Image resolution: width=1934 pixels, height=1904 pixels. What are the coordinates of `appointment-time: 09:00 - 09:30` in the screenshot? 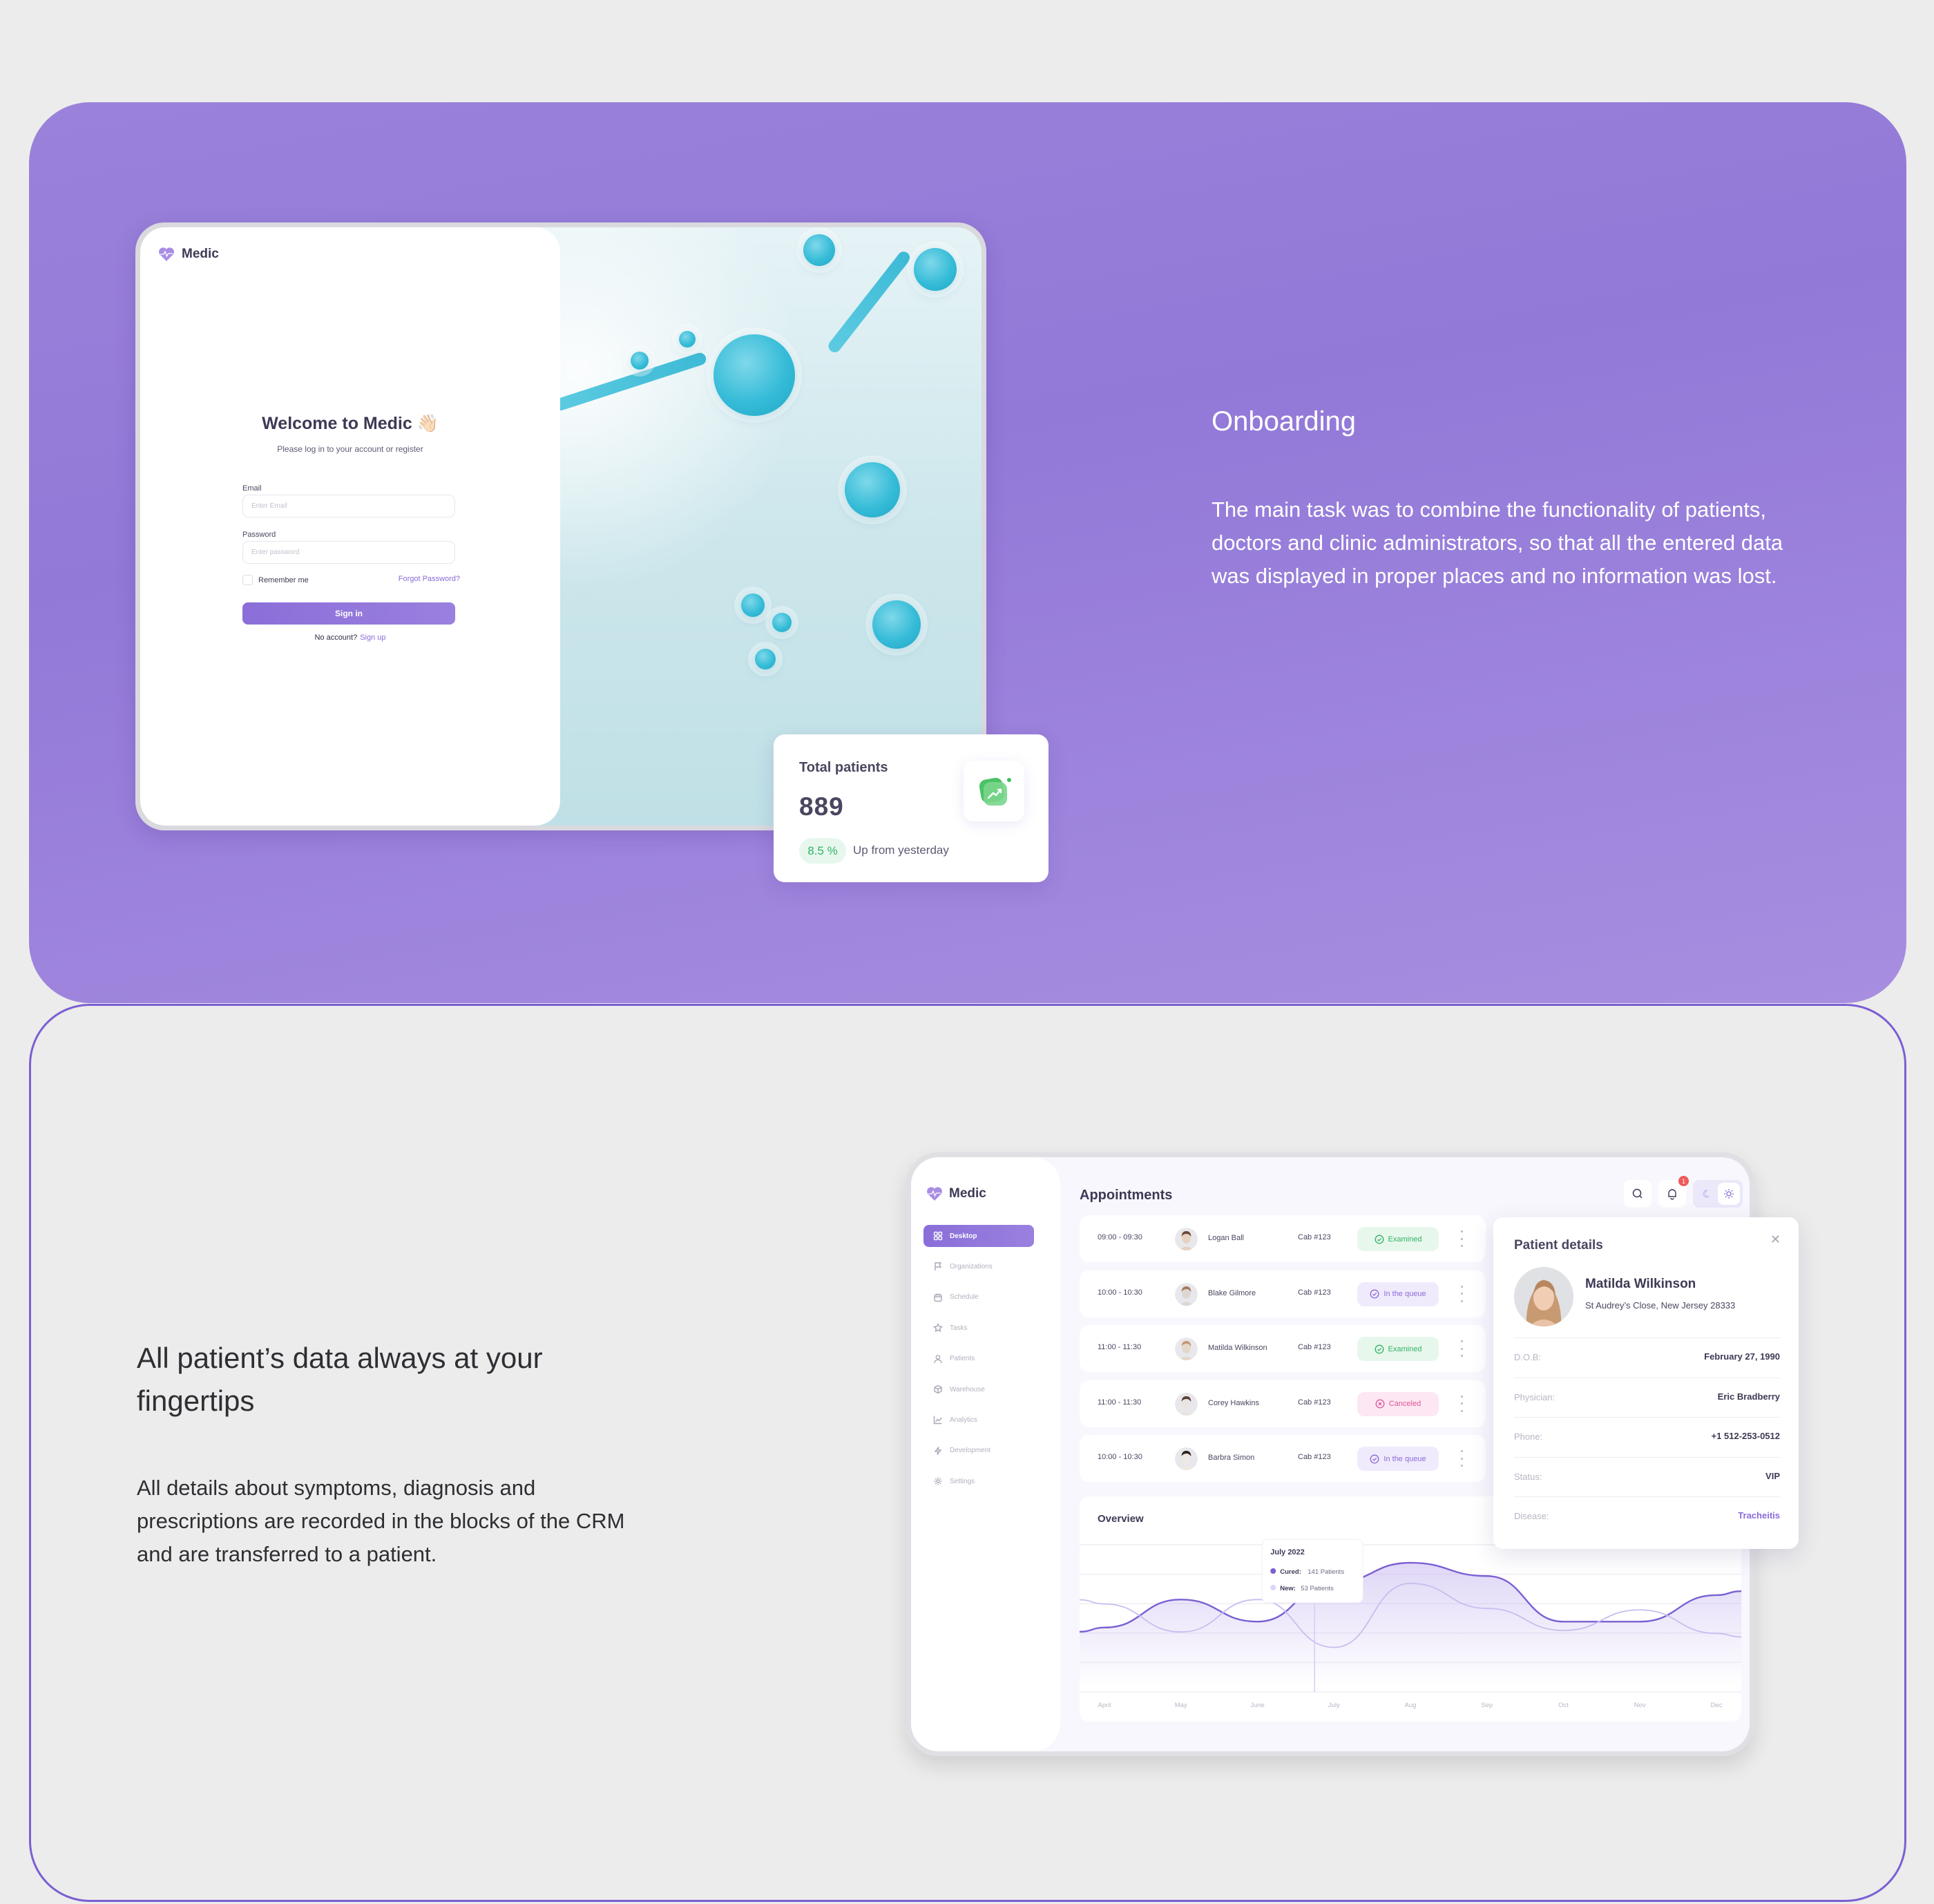 It's located at (1120, 1237).